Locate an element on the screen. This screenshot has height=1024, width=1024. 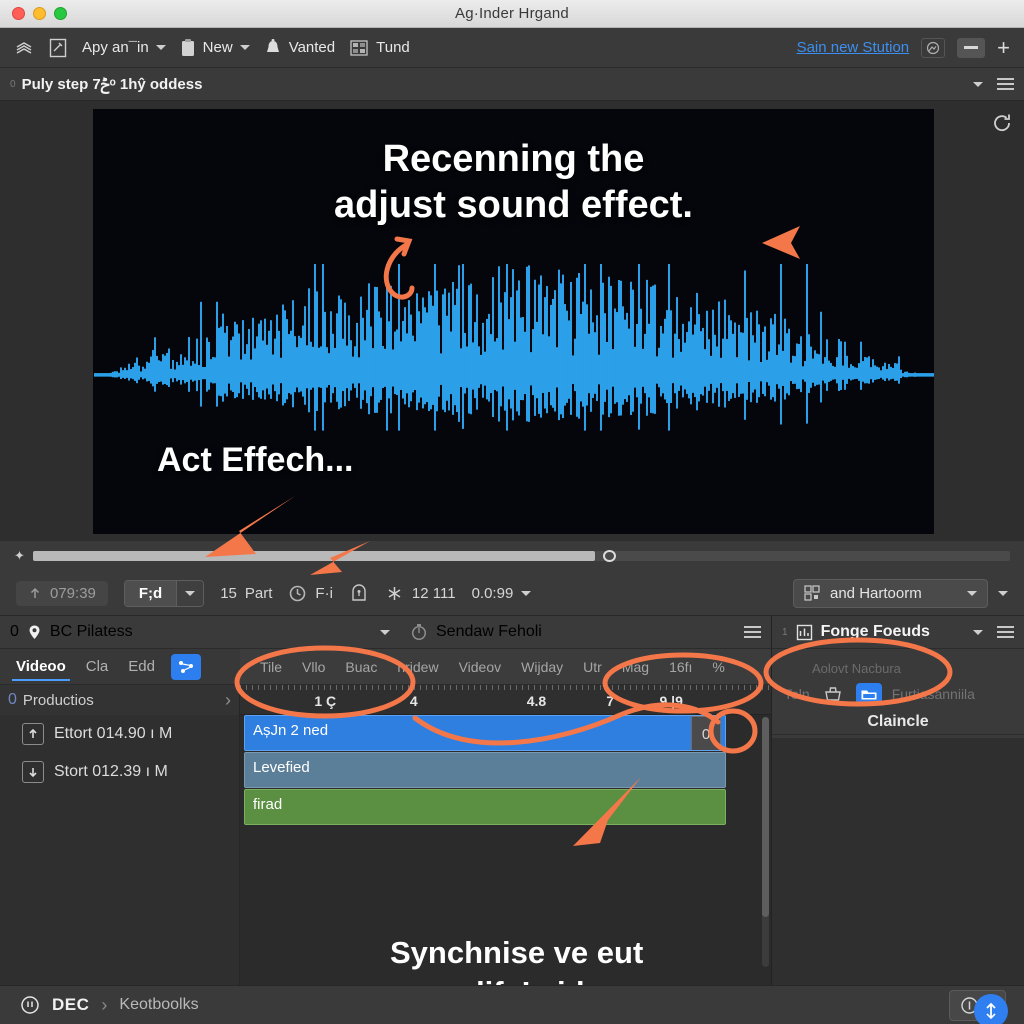
clock-option: F·i is located at coordinates (310, 593).